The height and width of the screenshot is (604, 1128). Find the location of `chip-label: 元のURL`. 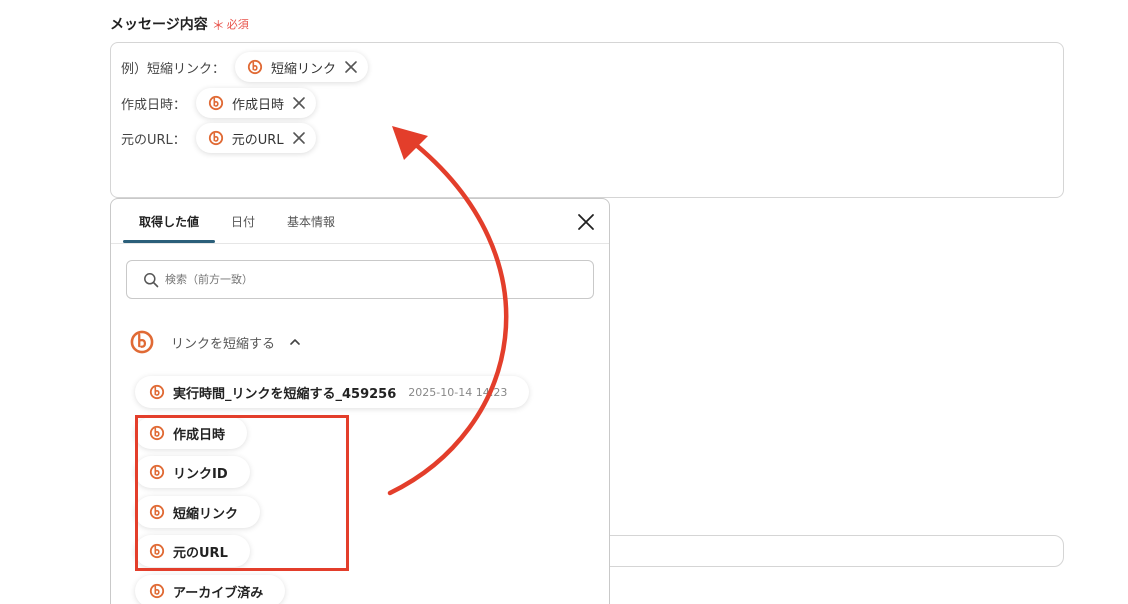

chip-label: 元のURL is located at coordinates (257, 140).